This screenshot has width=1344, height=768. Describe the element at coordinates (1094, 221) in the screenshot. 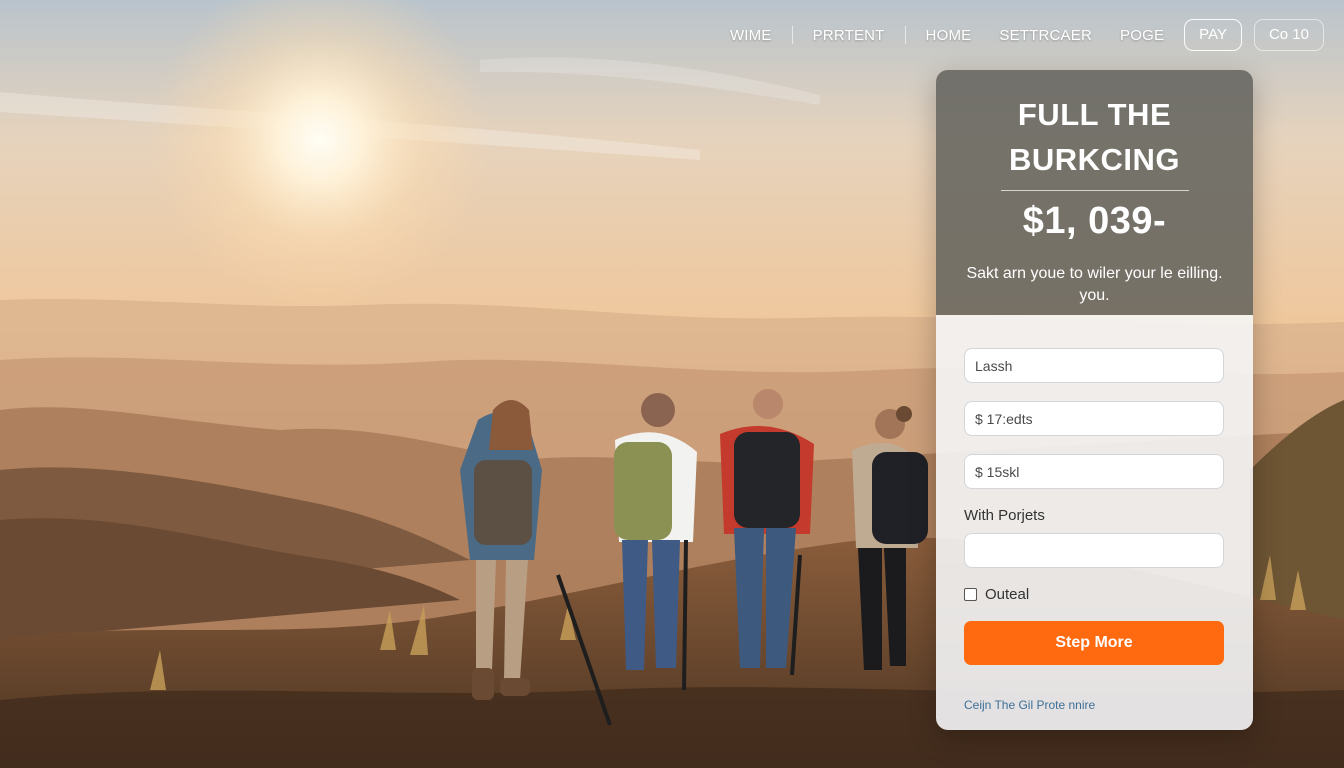

I see `price: $1, 039-` at that location.